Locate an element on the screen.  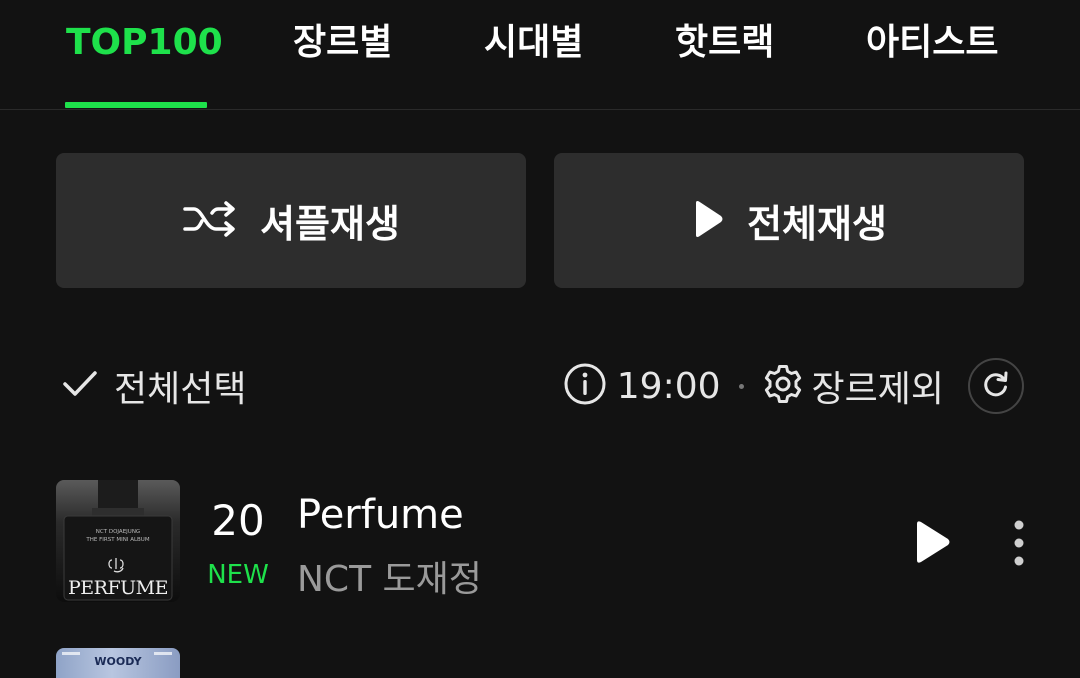
select-all-button: 전체선택 is located at coordinates (154, 386).